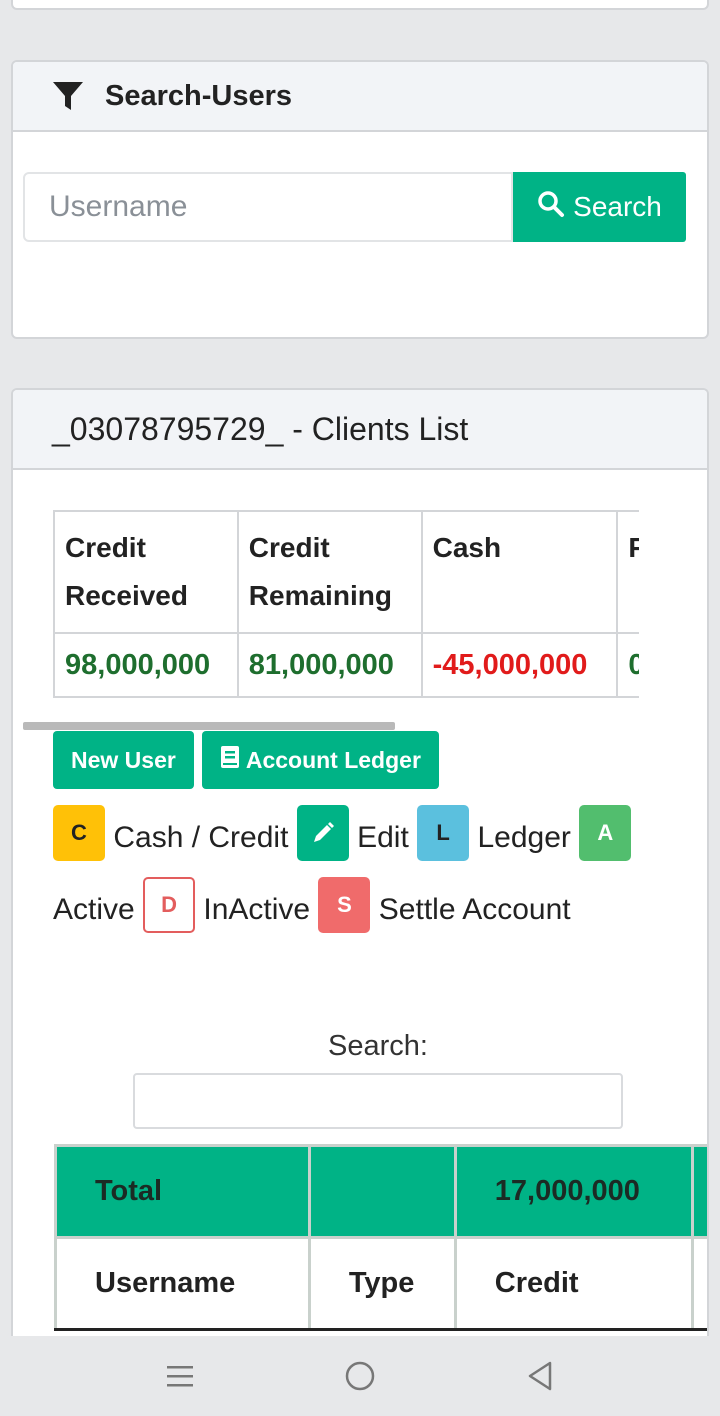 This screenshot has height=1416, width=720. I want to click on clients-table: Total 17,000,000 Username Type Credit, so click(380, 1237).